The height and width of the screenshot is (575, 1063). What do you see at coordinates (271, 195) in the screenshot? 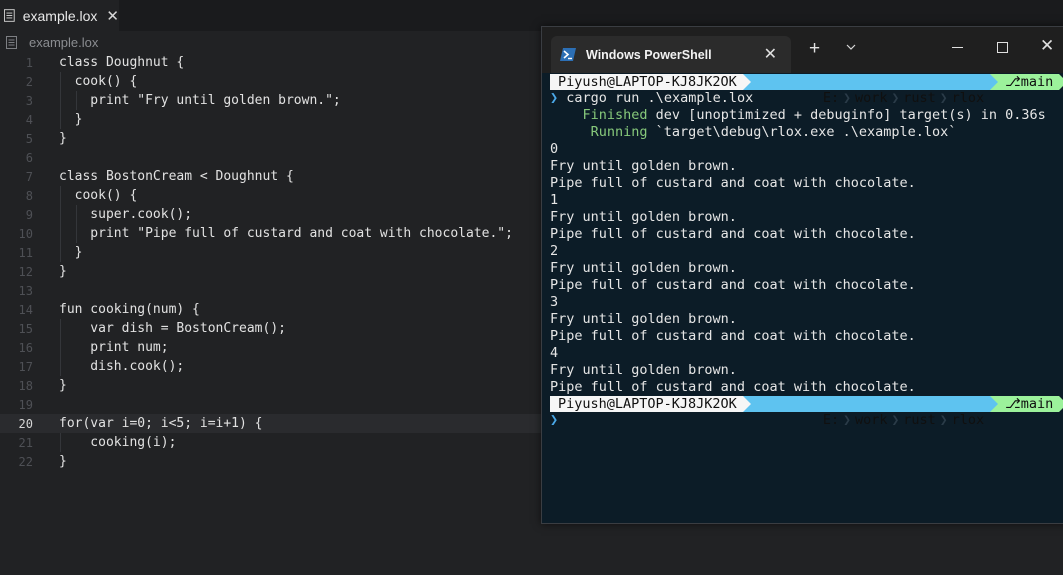
I see `code-line: 8 cook() {` at bounding box center [271, 195].